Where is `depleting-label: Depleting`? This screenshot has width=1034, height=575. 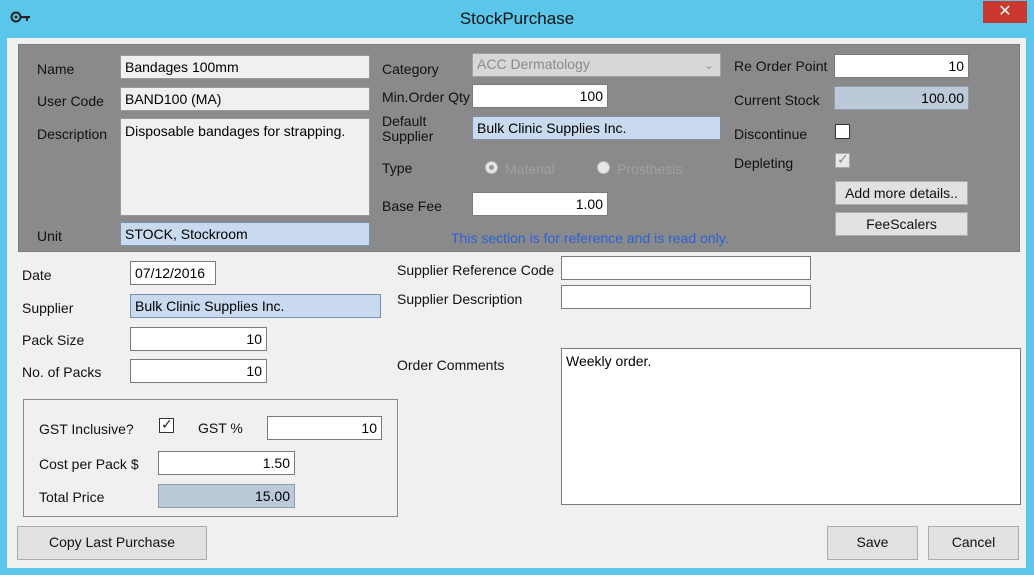 depleting-label: Depleting is located at coordinates (764, 163).